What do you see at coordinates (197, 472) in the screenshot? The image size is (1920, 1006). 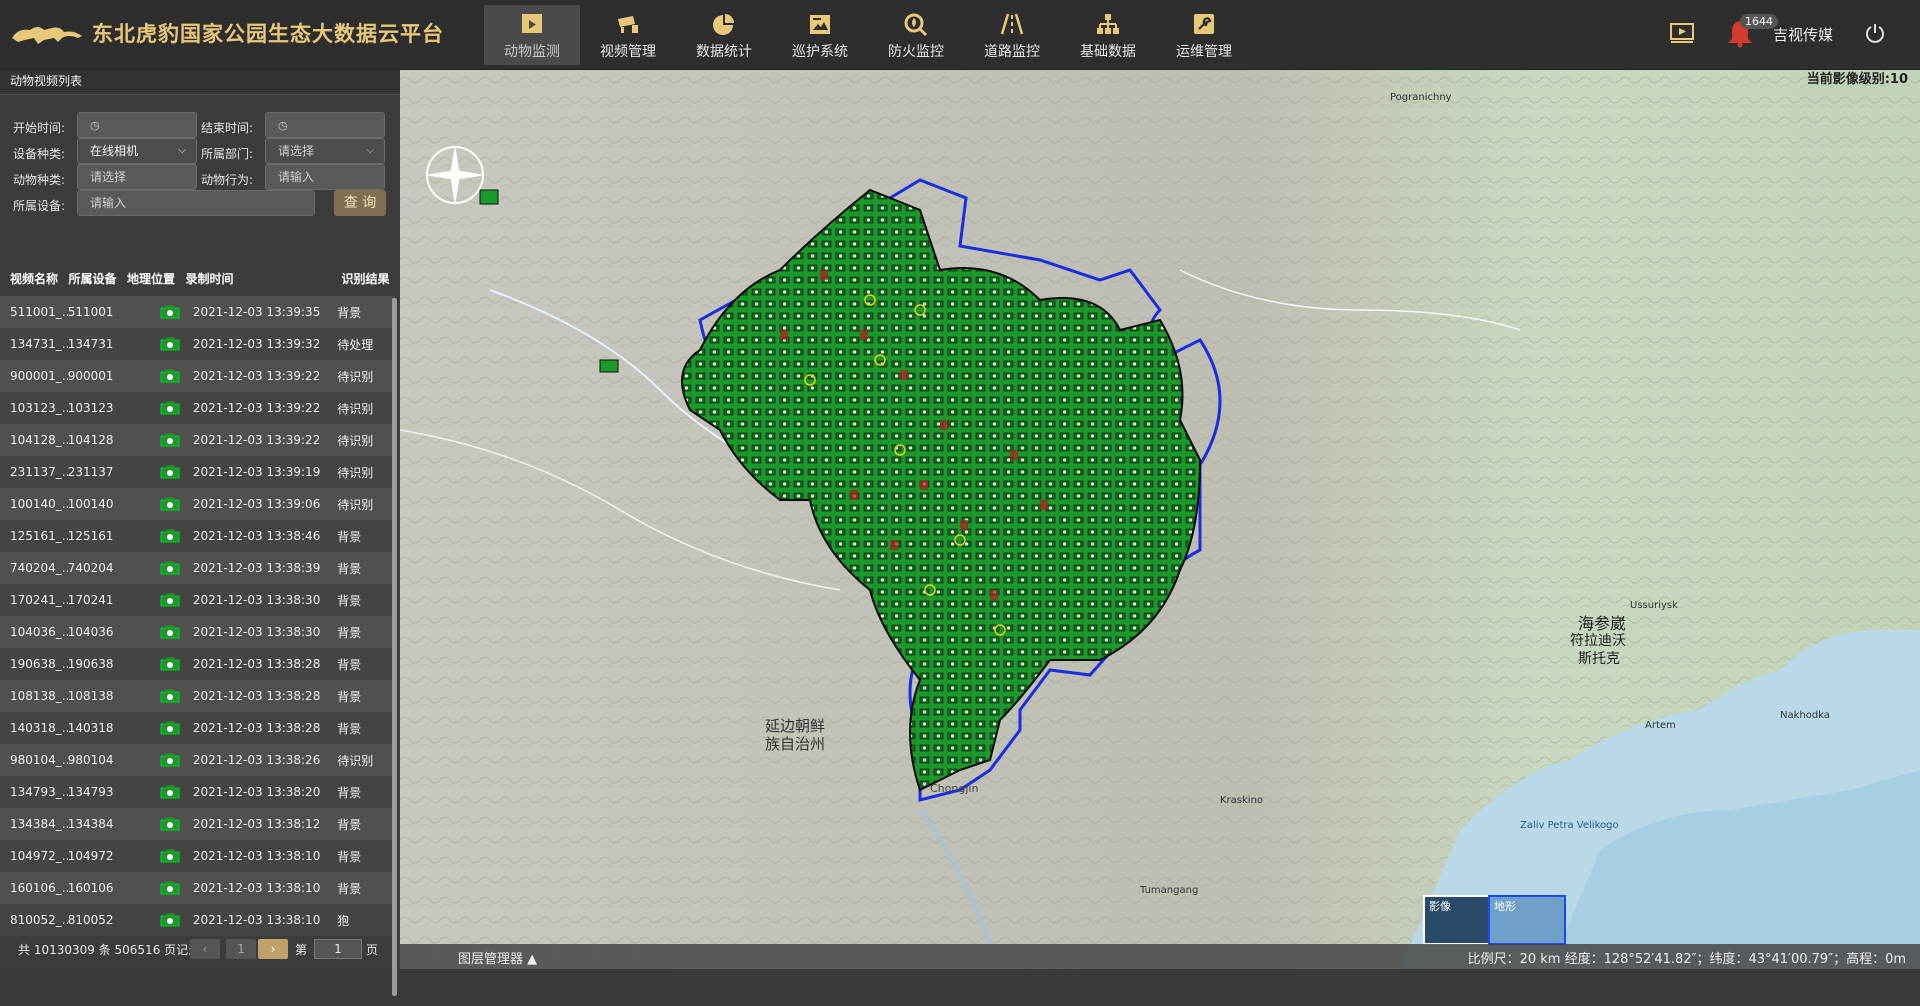 I see `table-row: 231137_... 231137 2021-12-03 13:39:19 待识别` at bounding box center [197, 472].